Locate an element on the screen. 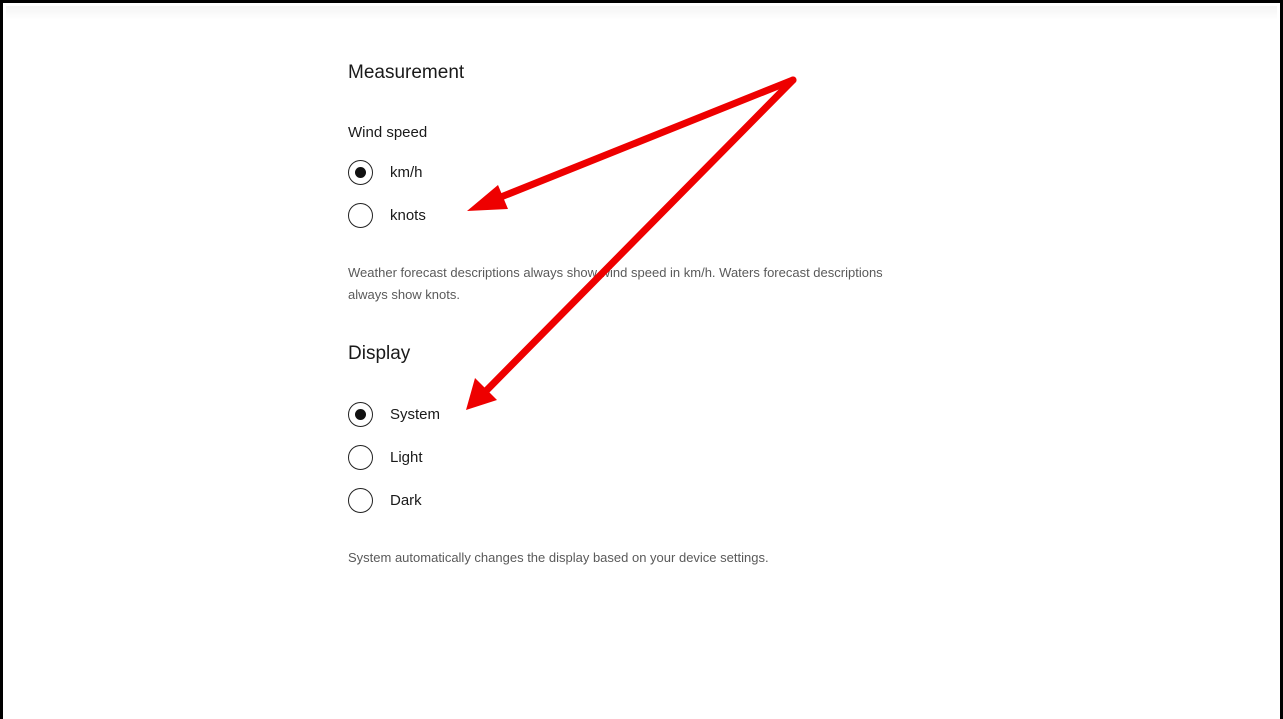 Image resolution: width=1283 pixels, height=719 pixels. radio-option-light: Light is located at coordinates (385, 457).